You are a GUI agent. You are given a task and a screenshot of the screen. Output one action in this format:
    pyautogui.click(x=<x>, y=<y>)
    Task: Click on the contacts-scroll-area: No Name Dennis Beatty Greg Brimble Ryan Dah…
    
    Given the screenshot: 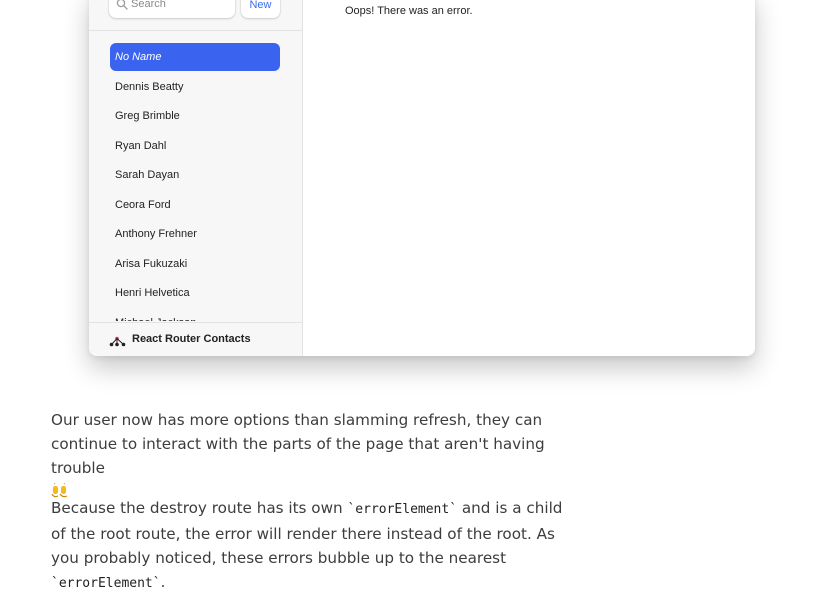 What is the action you would take?
    pyautogui.click(x=195, y=176)
    